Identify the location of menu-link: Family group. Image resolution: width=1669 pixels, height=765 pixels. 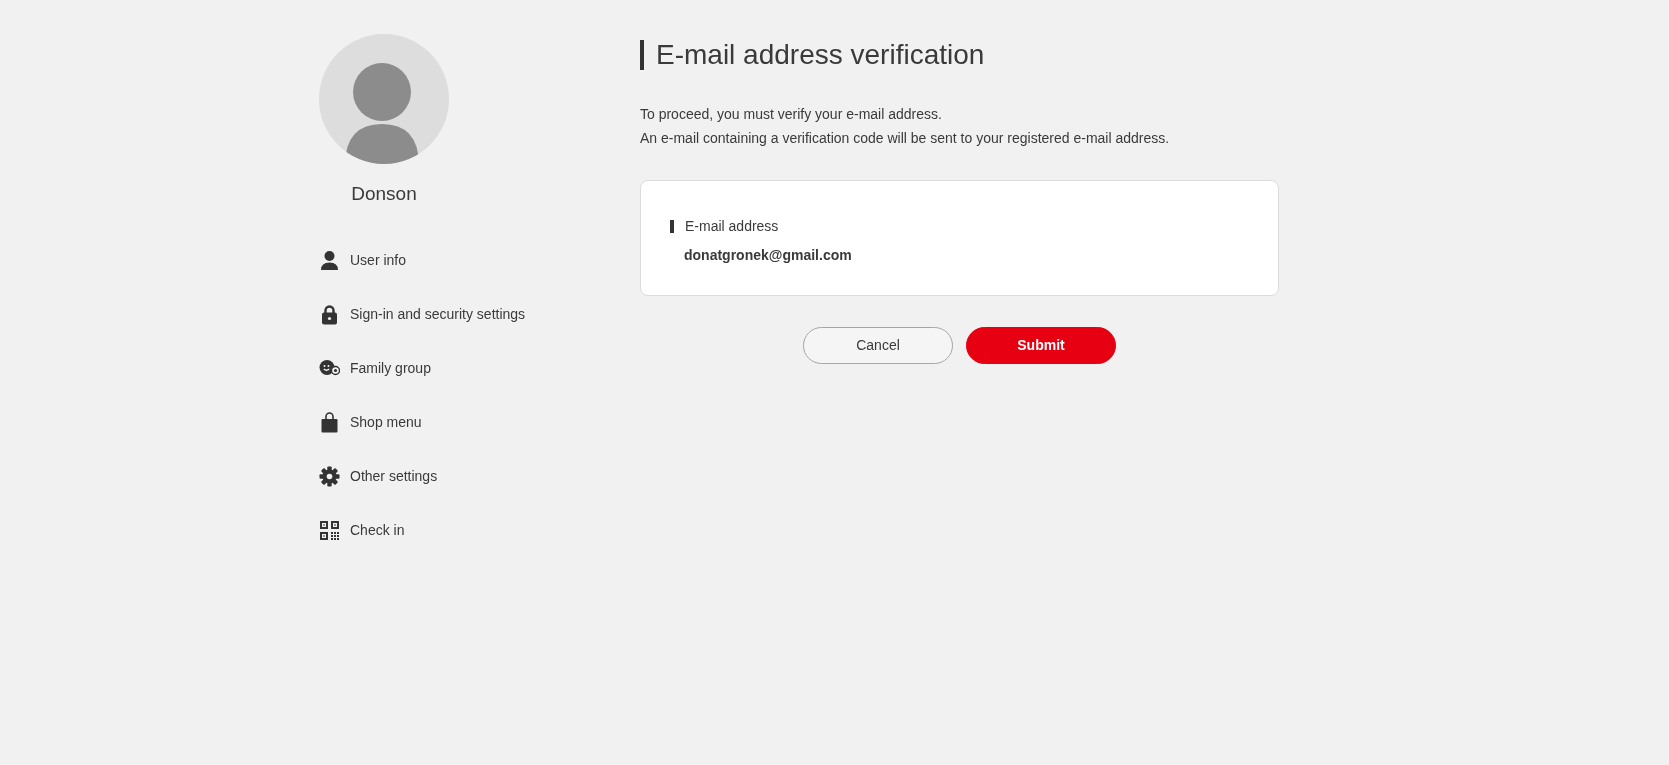
(390, 368).